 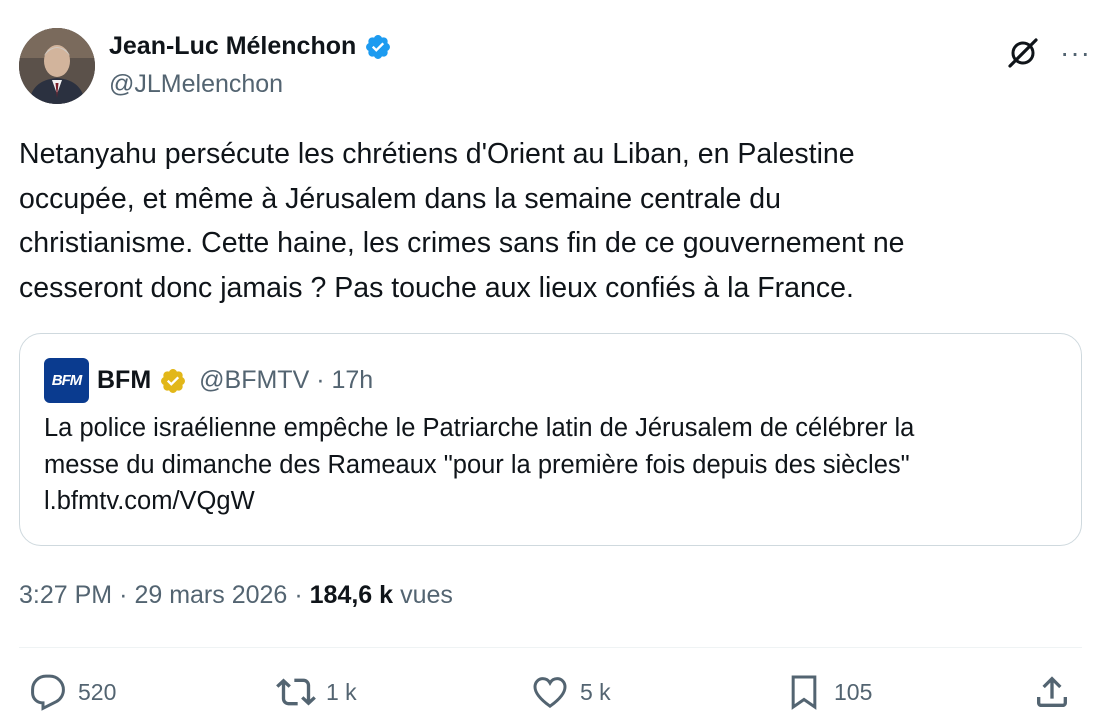 What do you see at coordinates (65, 595) in the screenshot?
I see `tweet-time: 3:27 PM` at bounding box center [65, 595].